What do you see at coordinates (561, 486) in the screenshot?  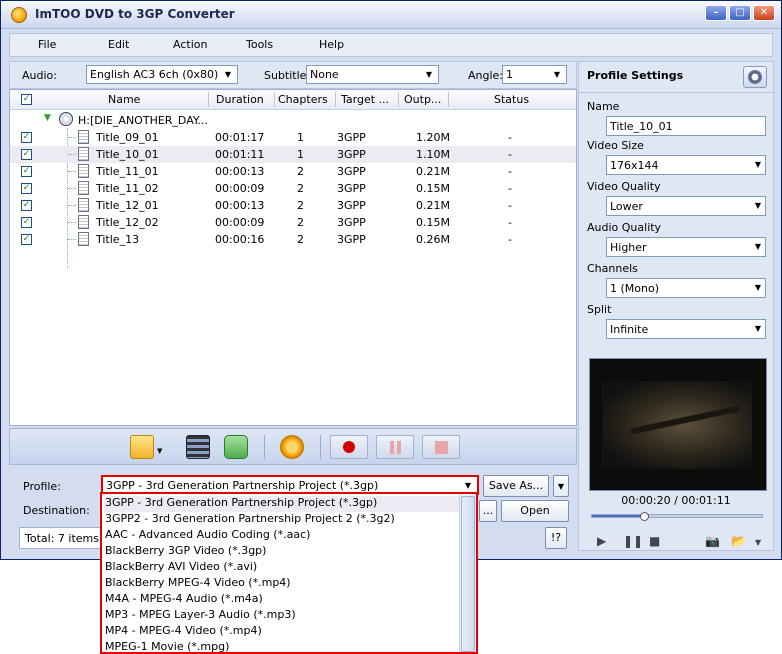 I see `profile-menu-button: ▼` at bounding box center [561, 486].